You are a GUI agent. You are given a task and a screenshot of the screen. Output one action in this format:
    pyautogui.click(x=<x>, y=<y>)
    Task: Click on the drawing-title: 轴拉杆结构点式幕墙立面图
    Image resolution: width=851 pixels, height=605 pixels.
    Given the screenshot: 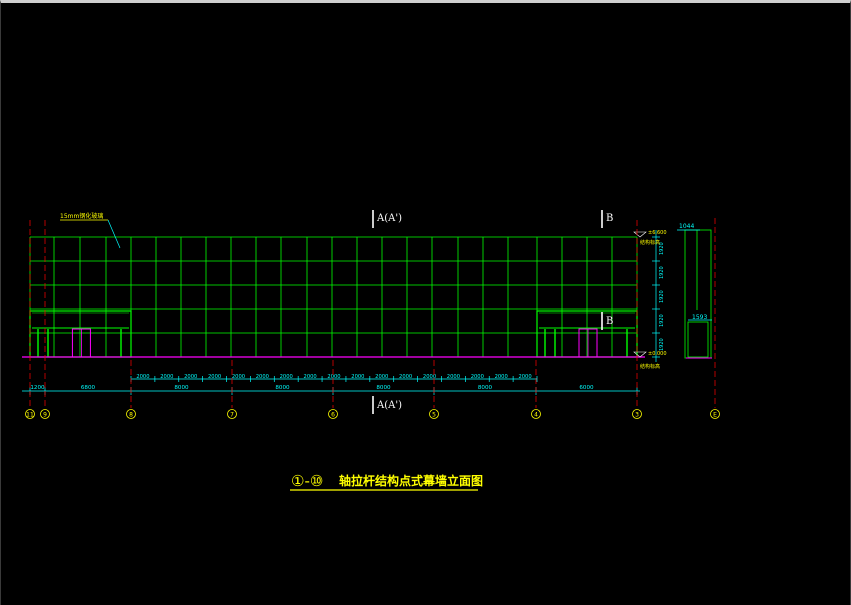 What is the action you would take?
    pyautogui.click(x=411, y=480)
    